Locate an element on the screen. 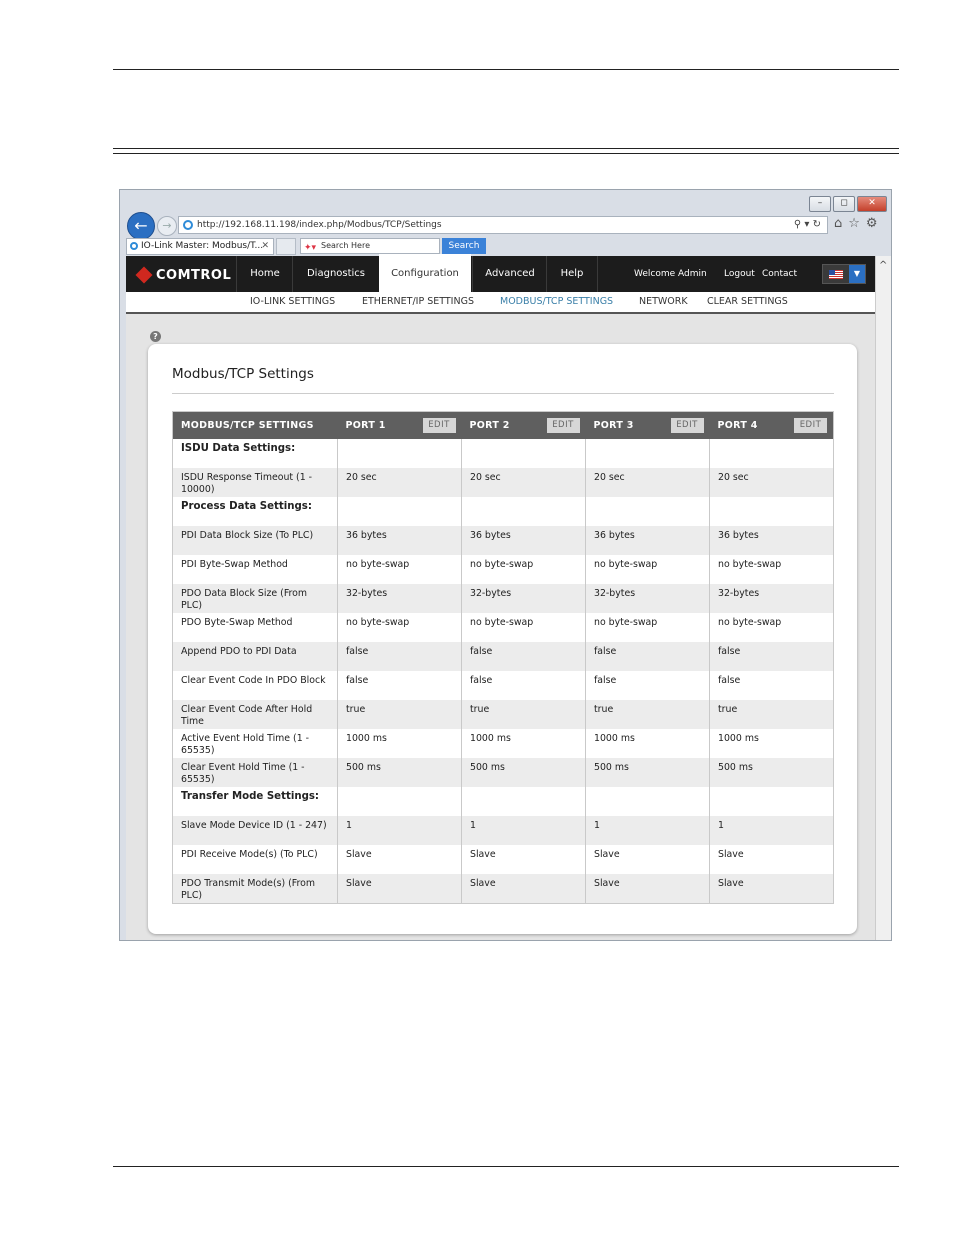 The width and height of the screenshot is (954, 1235). maximize-button: ◻ is located at coordinates (844, 204).